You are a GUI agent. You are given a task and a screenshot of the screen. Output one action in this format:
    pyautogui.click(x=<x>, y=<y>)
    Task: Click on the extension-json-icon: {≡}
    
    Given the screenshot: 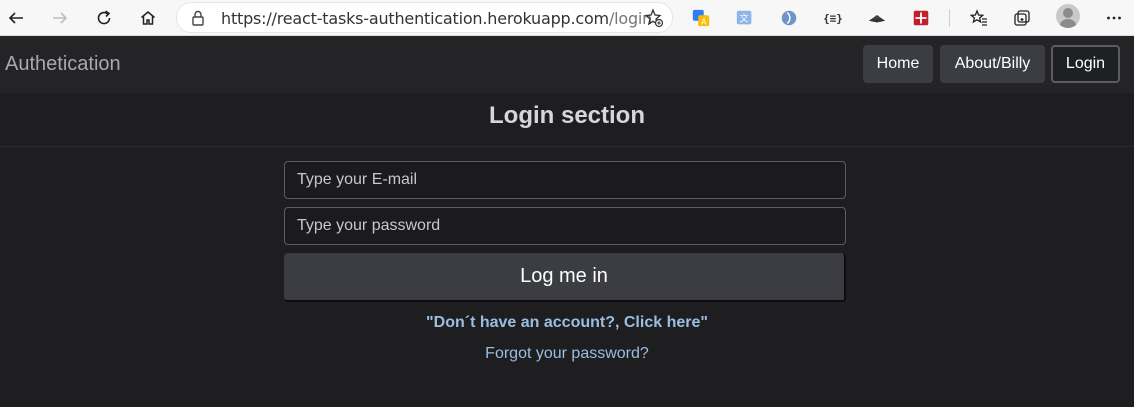 What is the action you would take?
    pyautogui.click(x=833, y=18)
    